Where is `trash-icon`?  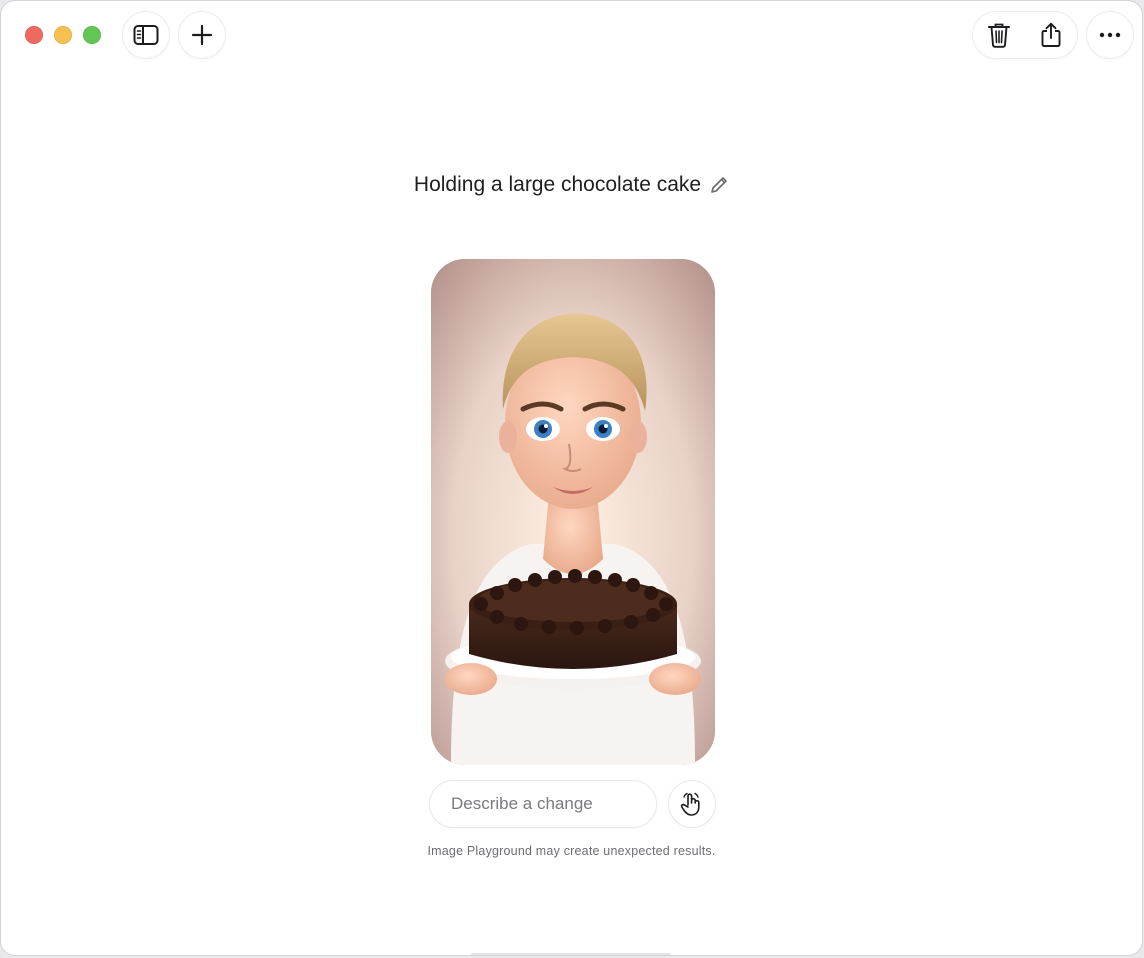
trash-icon is located at coordinates (999, 35).